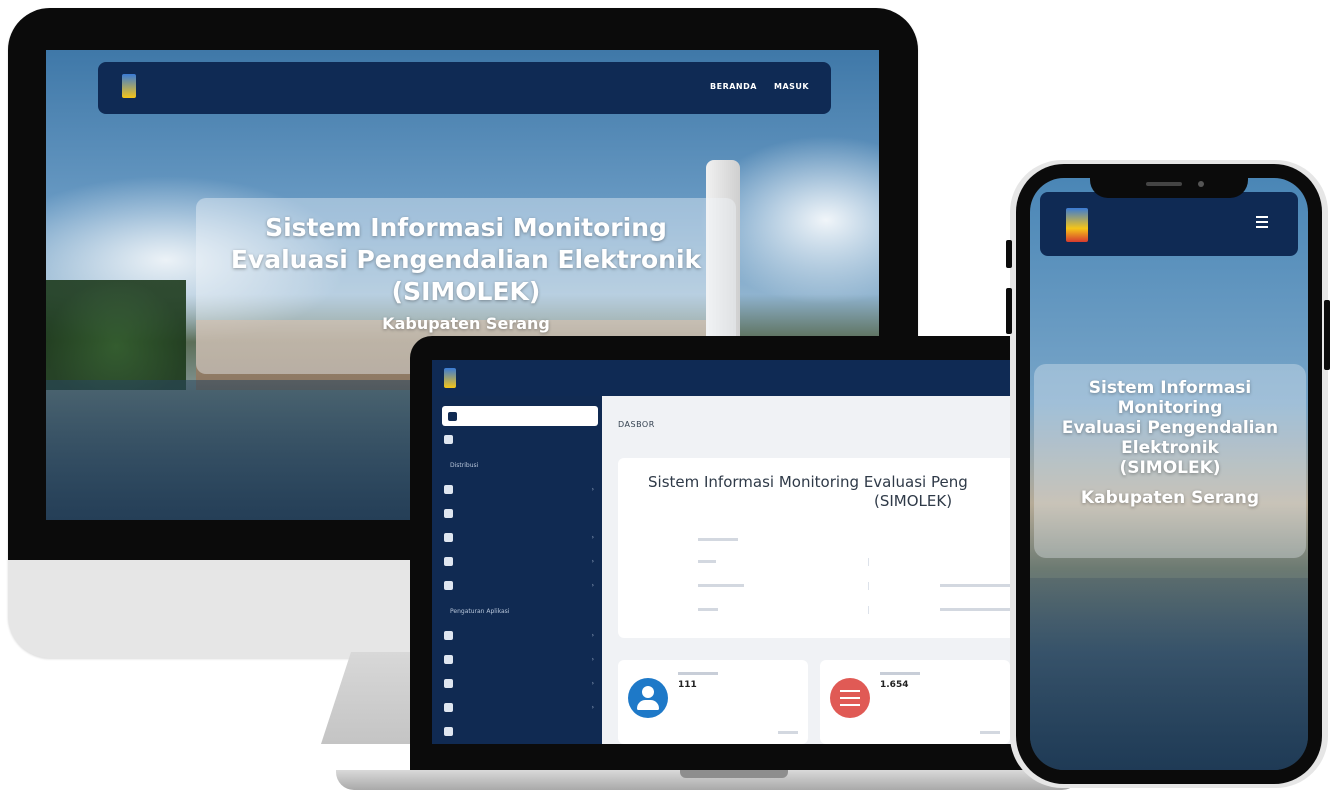  Describe the element at coordinates (466, 323) in the screenshot. I see `desktop-hero-subtitle: Kabupaten Serang` at that location.